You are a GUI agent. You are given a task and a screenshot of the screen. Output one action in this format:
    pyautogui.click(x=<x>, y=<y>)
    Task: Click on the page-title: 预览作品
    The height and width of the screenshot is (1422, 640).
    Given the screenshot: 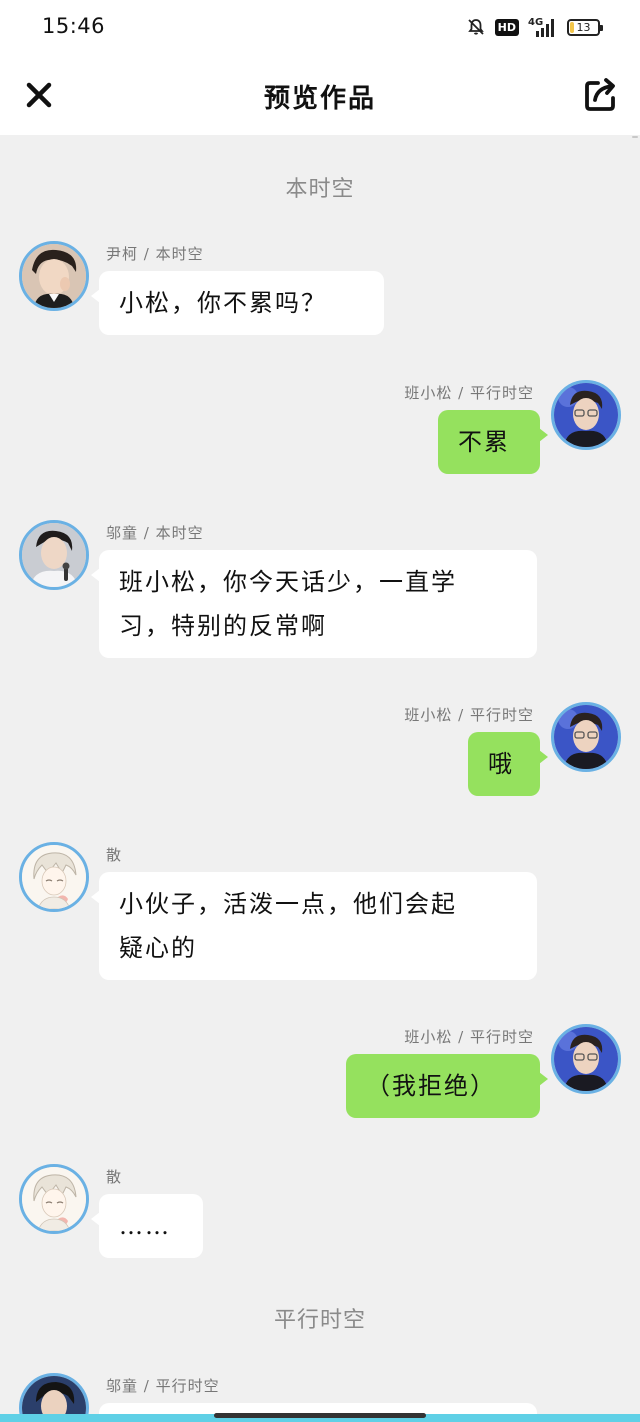 What is the action you would take?
    pyautogui.click(x=319, y=99)
    